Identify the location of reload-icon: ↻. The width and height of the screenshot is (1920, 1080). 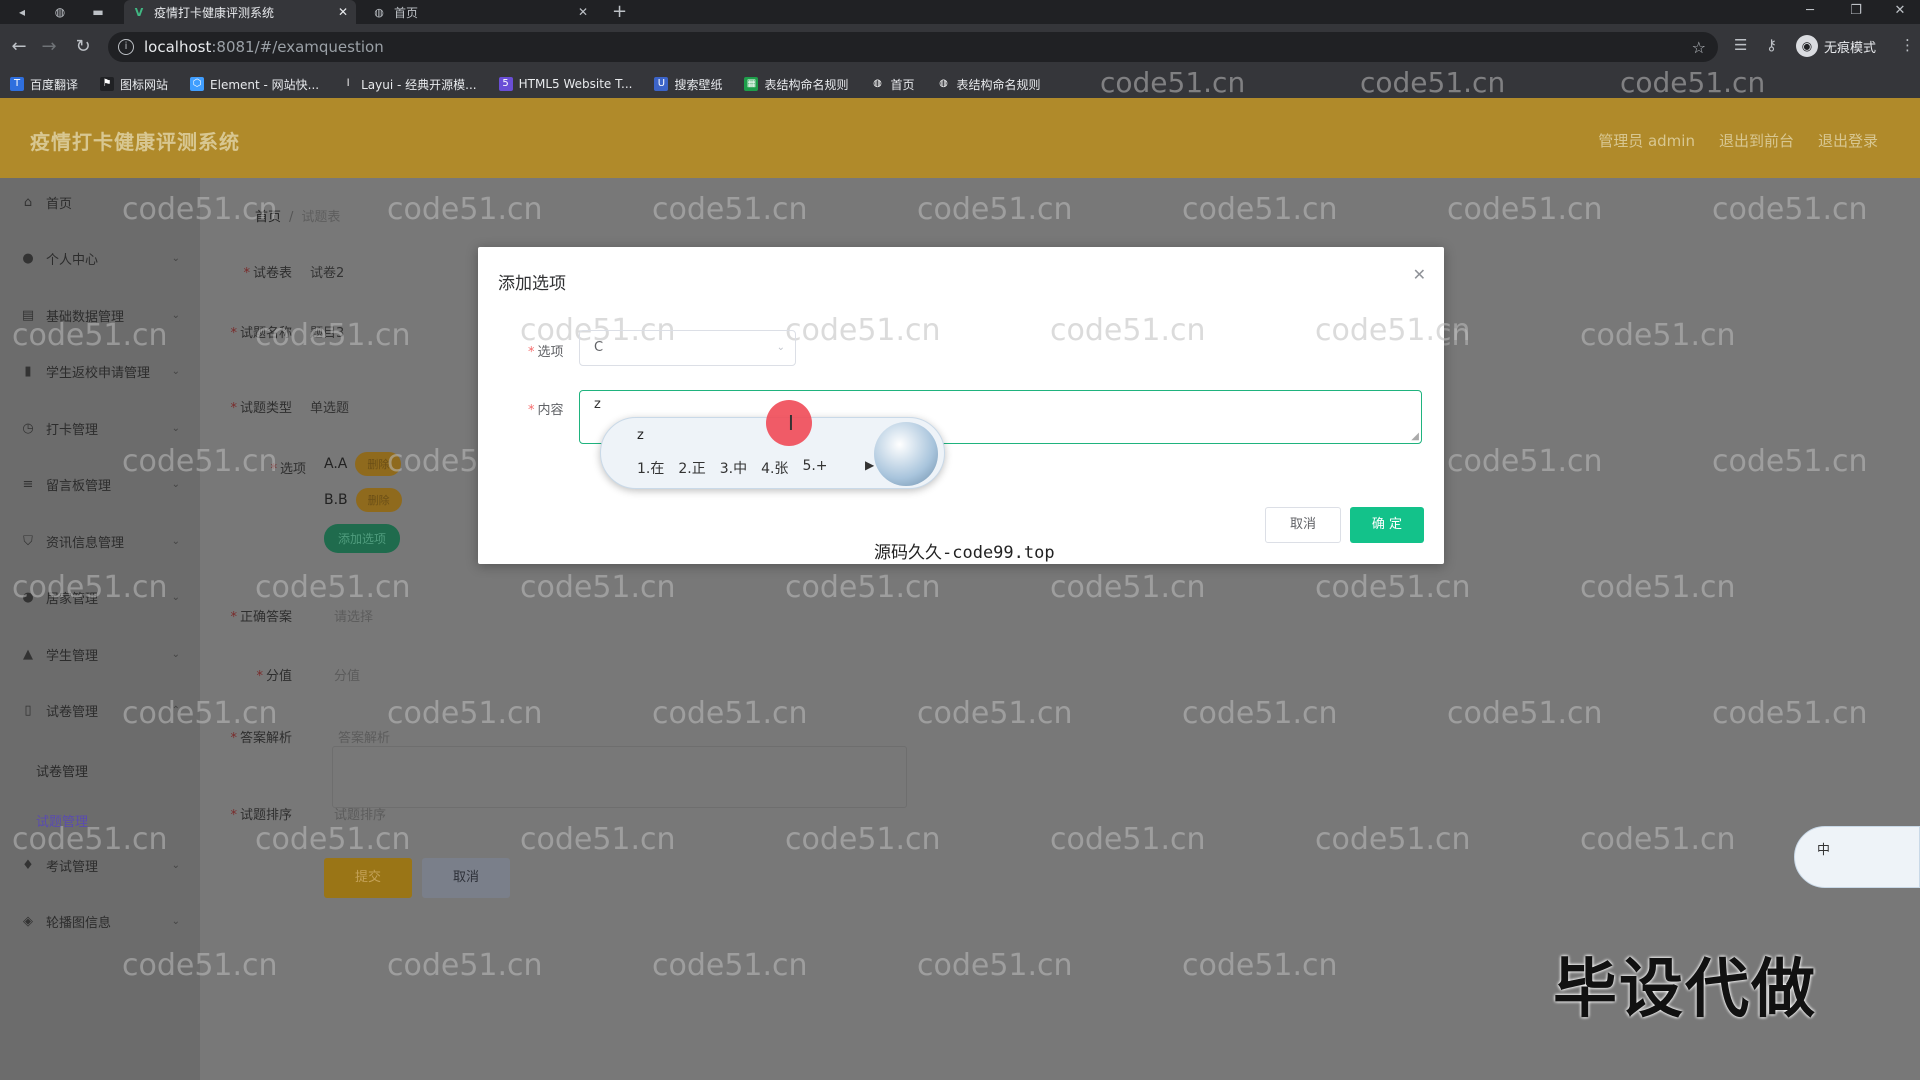
(83, 46).